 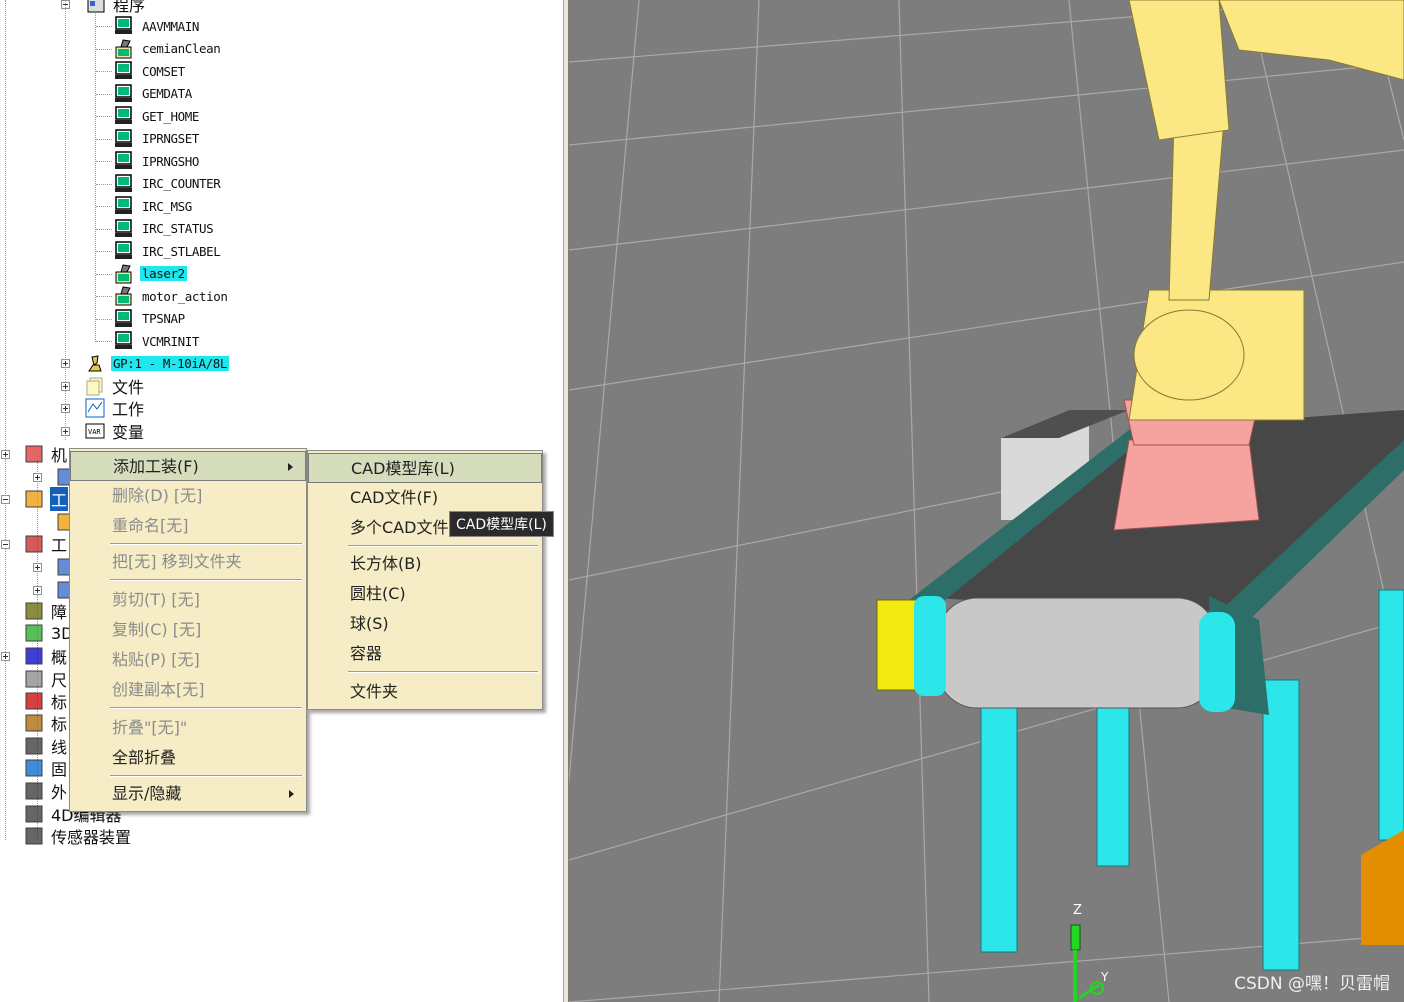 What do you see at coordinates (34, 679) in the screenshot?
I see `ruler-icon` at bounding box center [34, 679].